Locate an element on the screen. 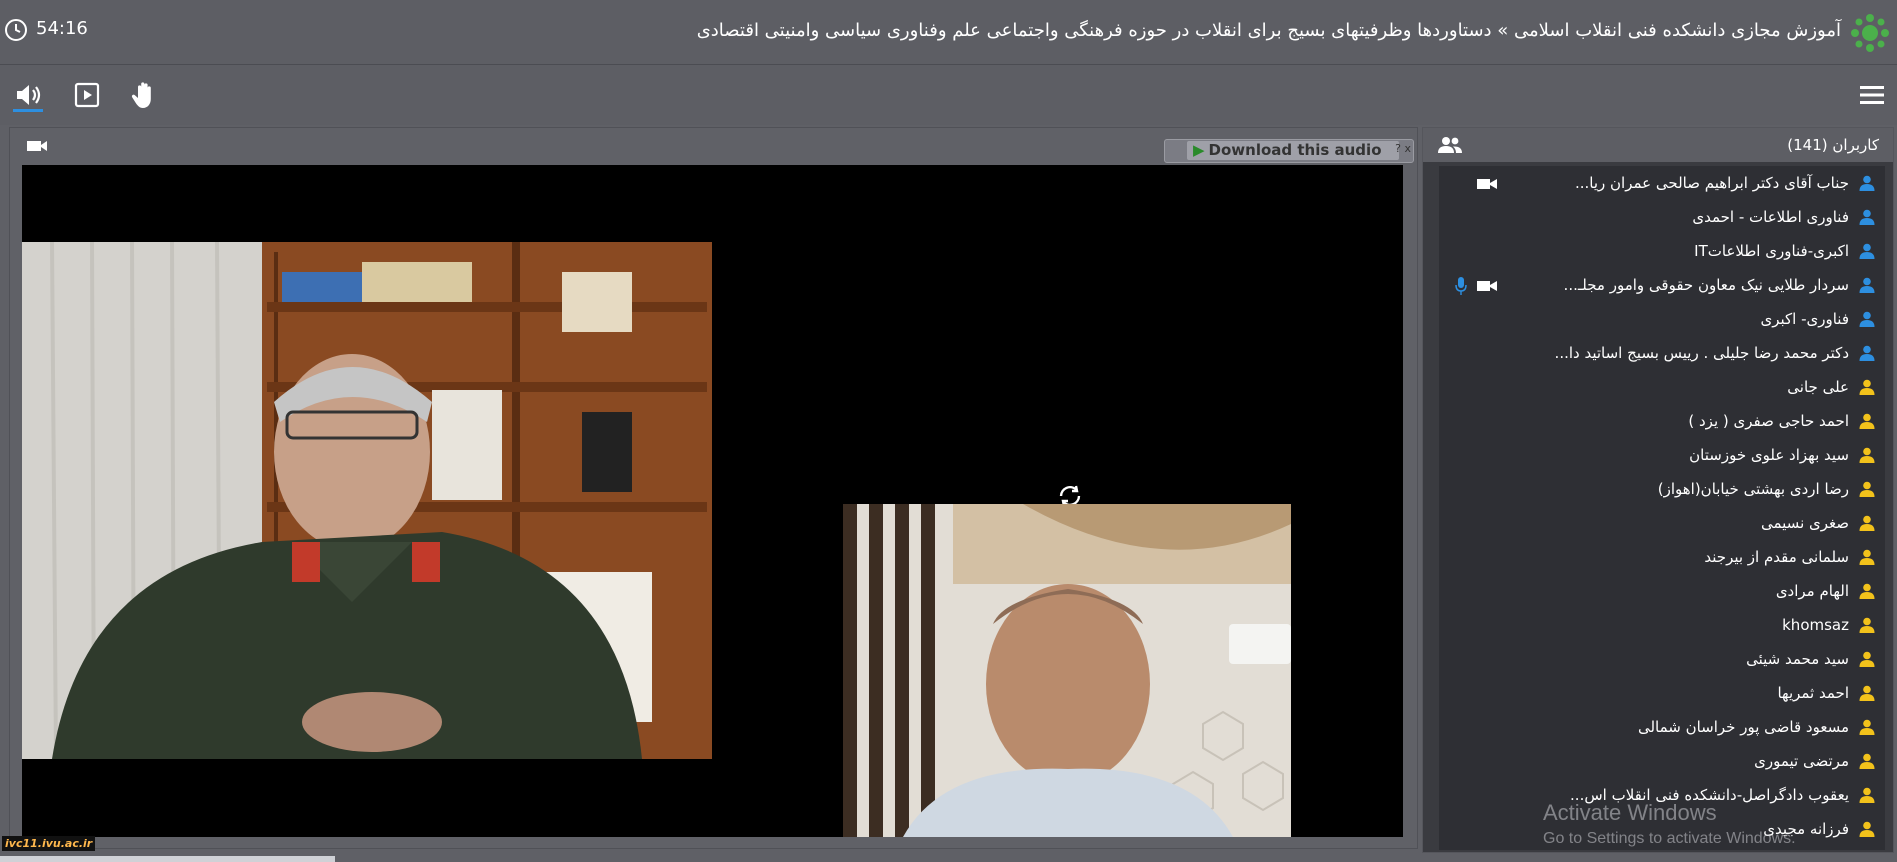 This screenshot has width=1897, height=862. user-list-item: مسعود قاضی پور خراسان شمالی is located at coordinates (1662, 727).